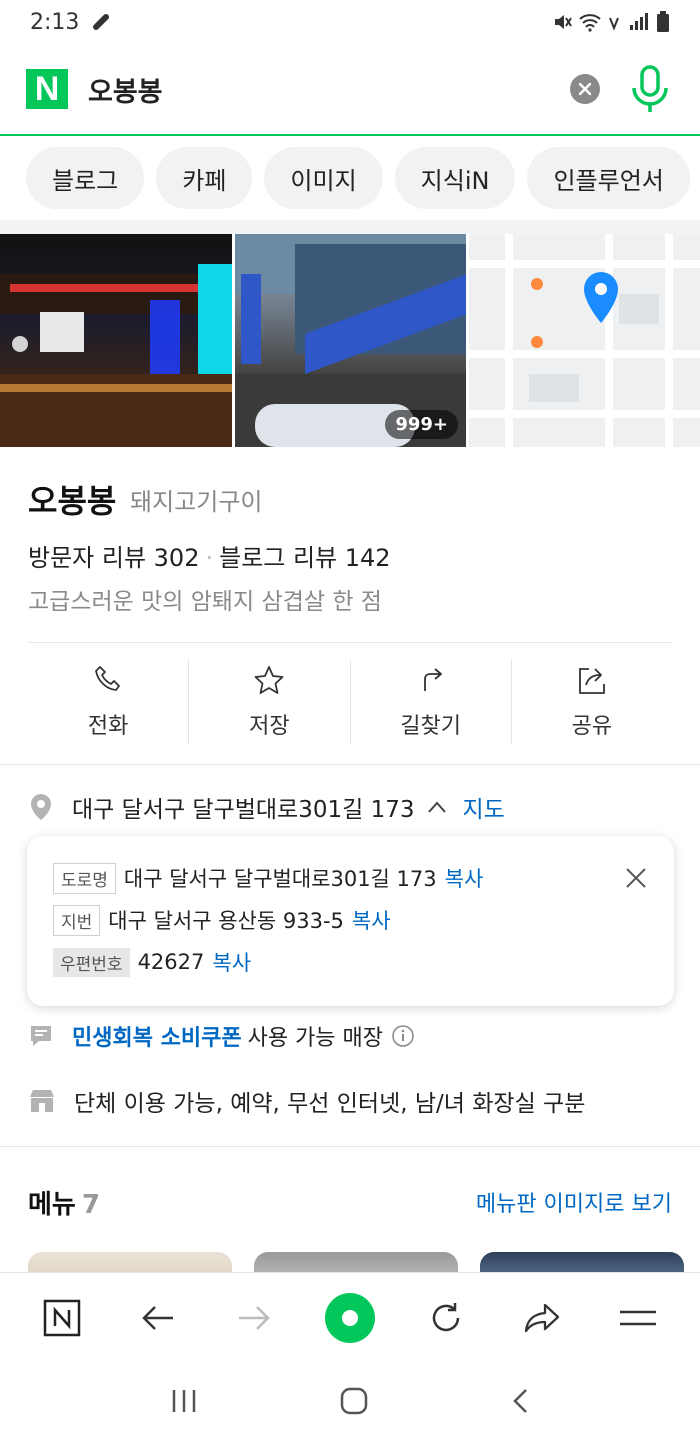 The height and width of the screenshot is (1439, 700). Describe the element at coordinates (41, 1036) in the screenshot. I see `comment-icon` at that location.